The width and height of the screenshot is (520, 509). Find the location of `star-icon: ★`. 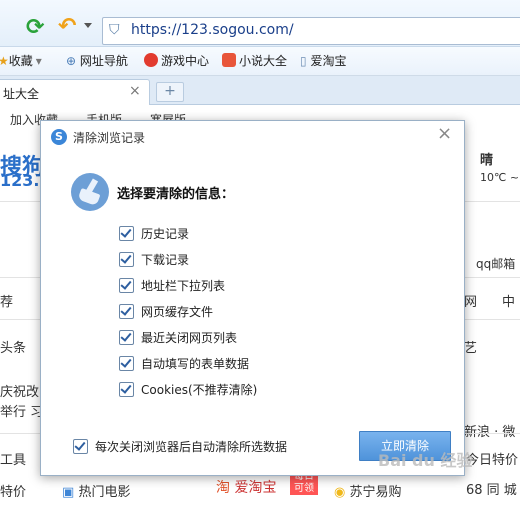

star-icon: ★ is located at coordinates (4, 61).